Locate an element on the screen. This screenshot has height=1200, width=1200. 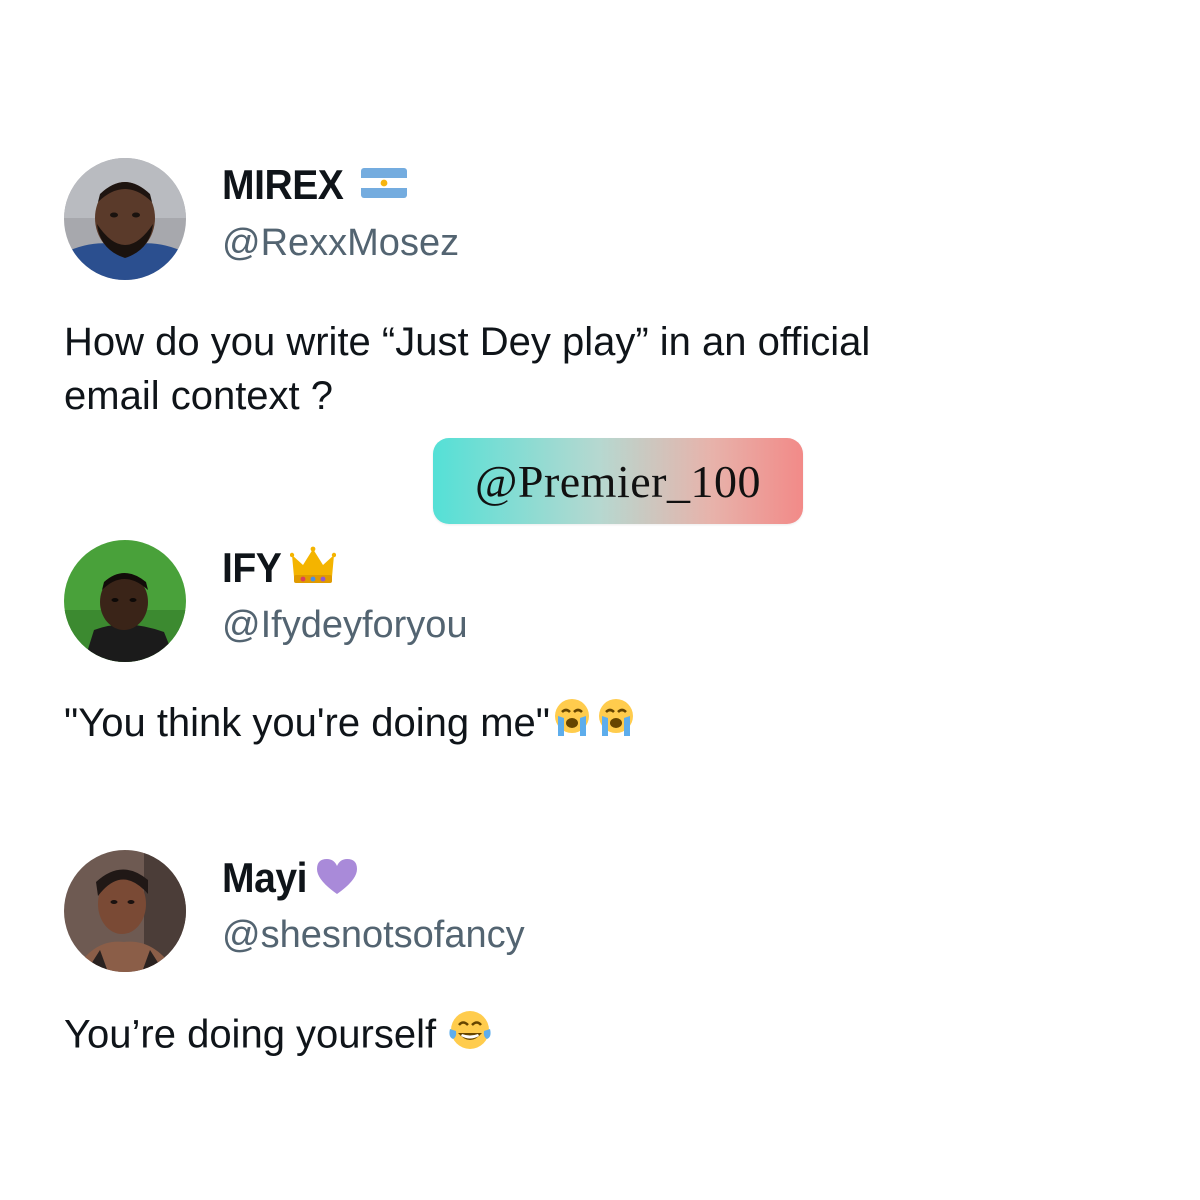
author-name: IFY is located at coordinates (252, 568).